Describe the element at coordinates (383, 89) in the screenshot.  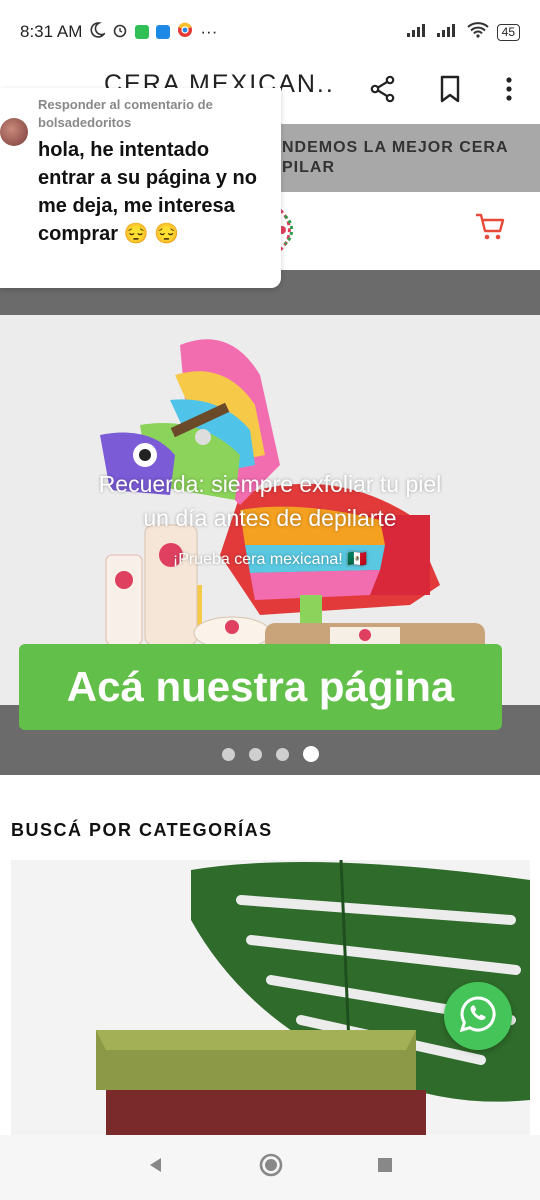
I see `share-icon` at that location.